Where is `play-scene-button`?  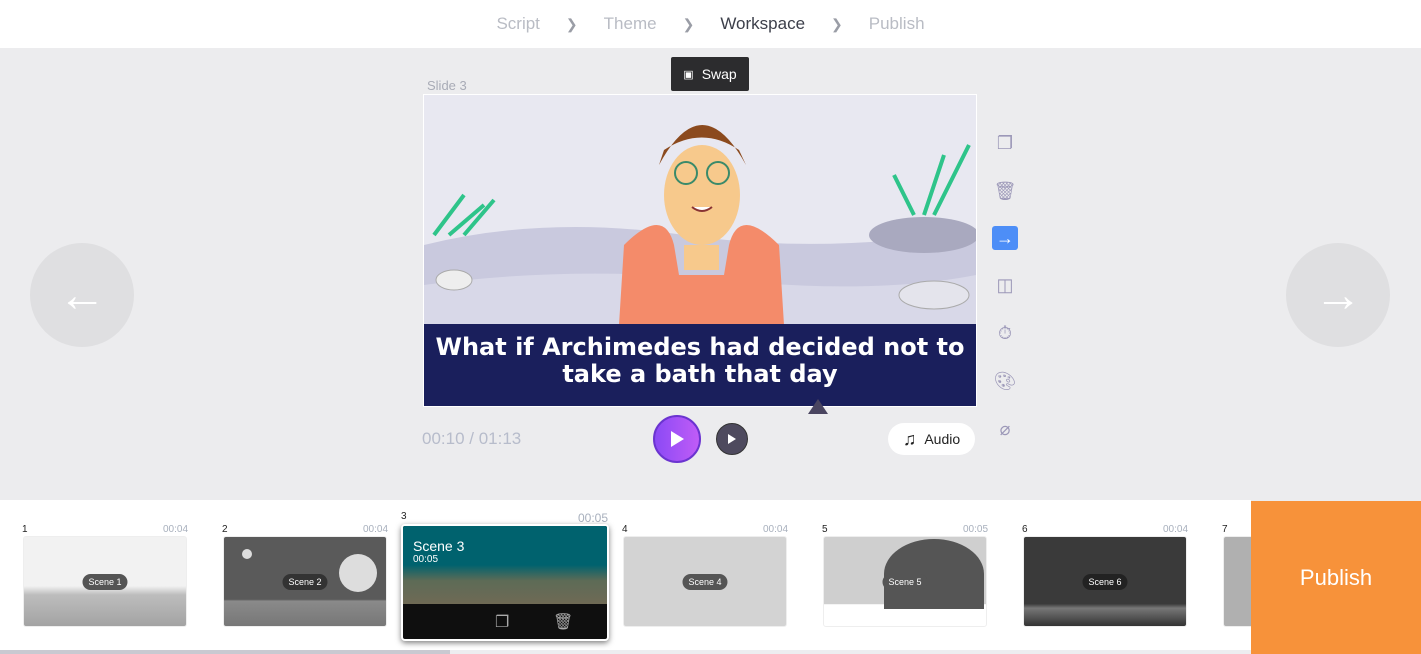
play-scene-button is located at coordinates (732, 439).